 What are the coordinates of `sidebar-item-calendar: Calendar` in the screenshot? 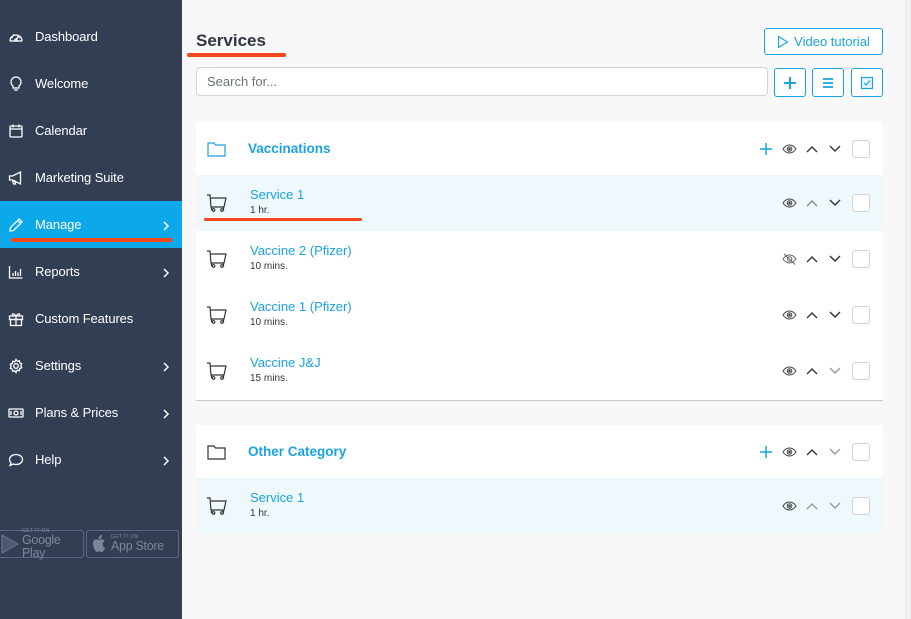 It's located at (91, 130).